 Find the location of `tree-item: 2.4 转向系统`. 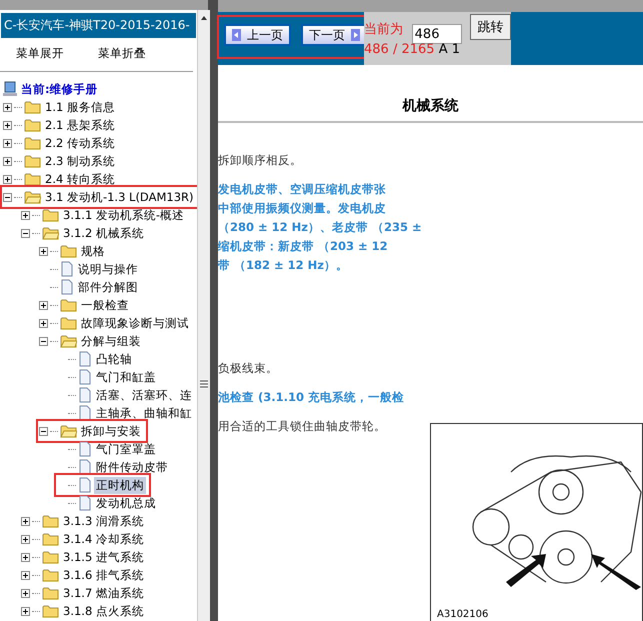

tree-item: 2.4 转向系统 is located at coordinates (80, 179).